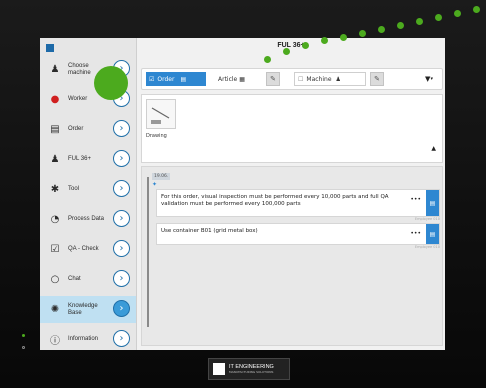 Image resolution: width=486 pixels, height=388 pixels. I want to click on sidebar-item-order: ▤ Order ›, so click(88, 129).